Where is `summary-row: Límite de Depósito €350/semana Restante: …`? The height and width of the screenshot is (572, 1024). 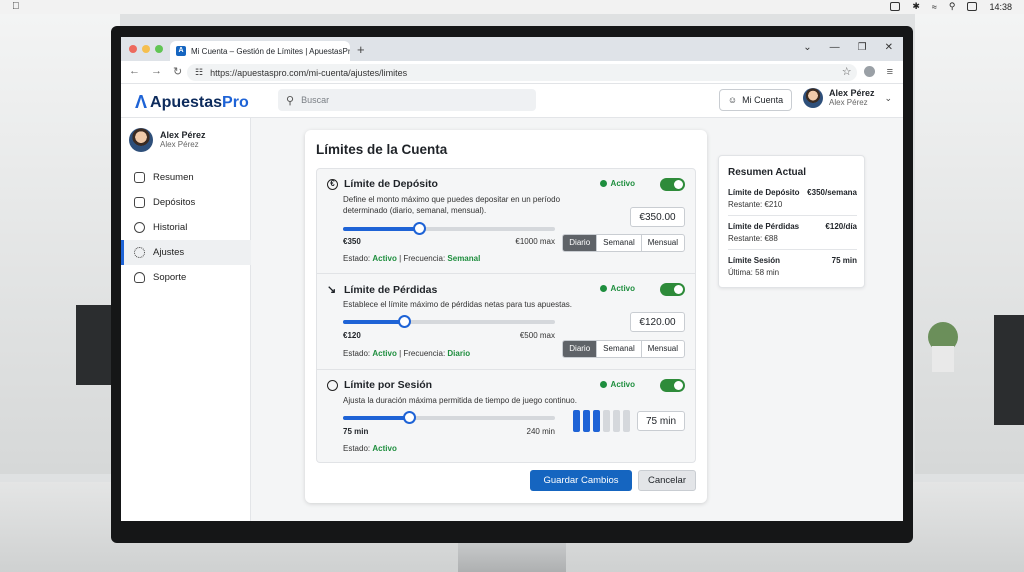
summary-row: Límite de Depósito €350/semana Restante: … is located at coordinates (792, 201).